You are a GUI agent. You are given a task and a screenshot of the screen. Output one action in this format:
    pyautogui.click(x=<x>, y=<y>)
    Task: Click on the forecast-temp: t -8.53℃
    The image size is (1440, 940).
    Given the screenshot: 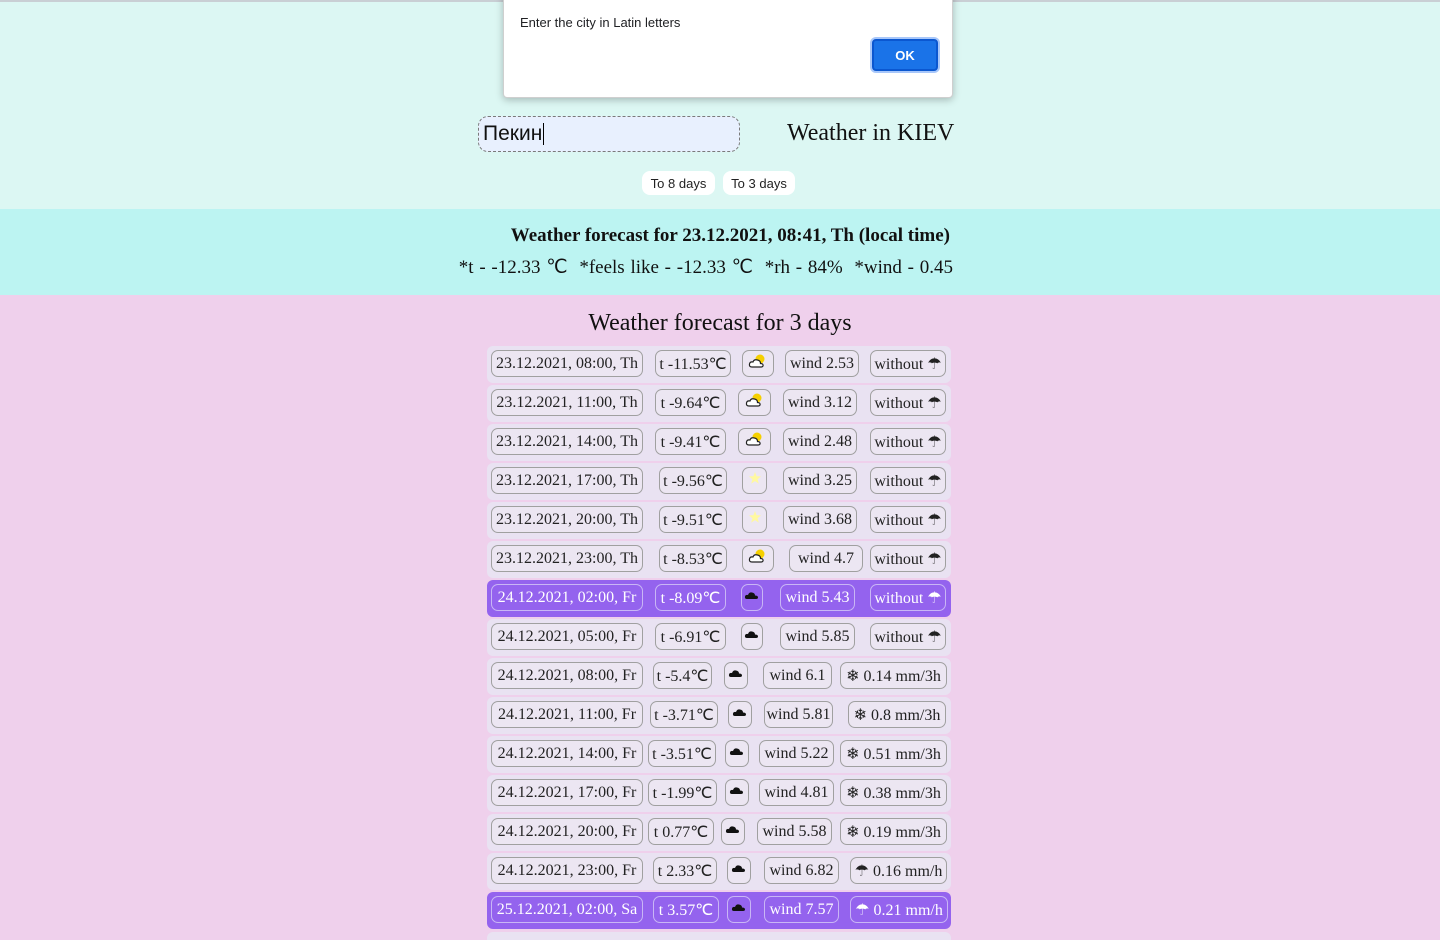 What is the action you would take?
    pyautogui.click(x=693, y=558)
    